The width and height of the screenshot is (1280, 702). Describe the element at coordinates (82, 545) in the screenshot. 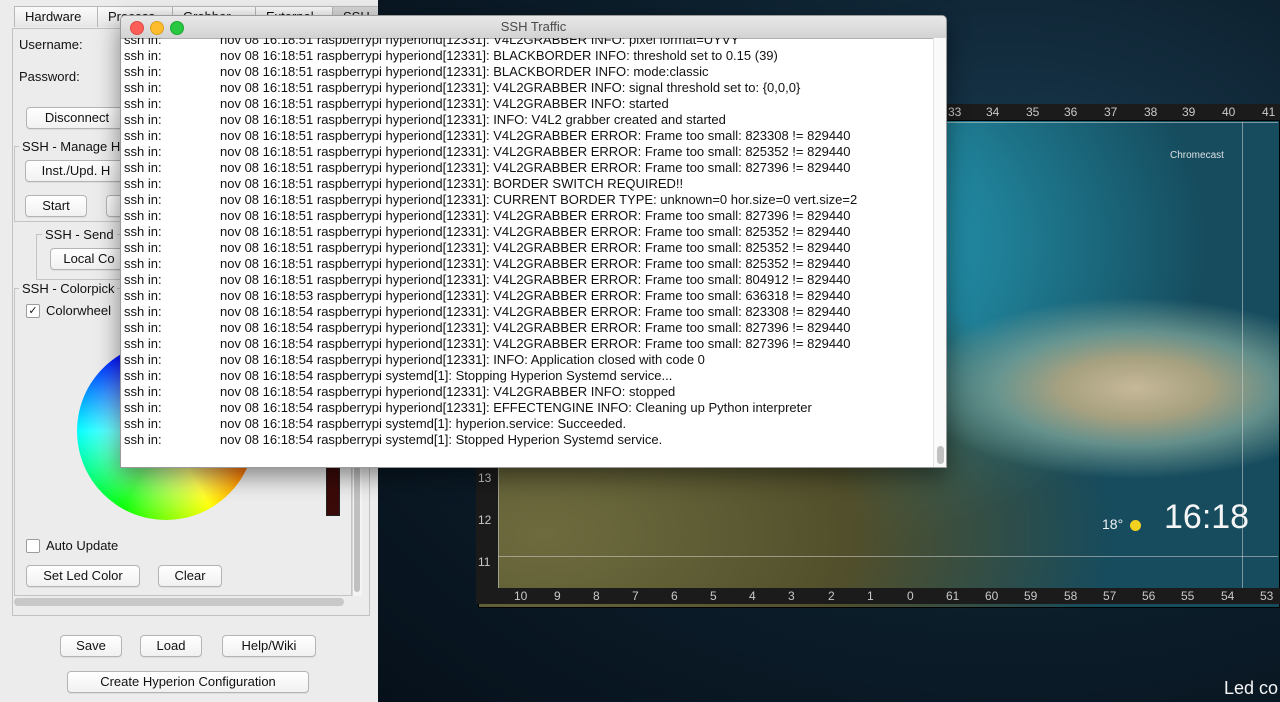

I see `auto-update-label: Auto Update` at that location.